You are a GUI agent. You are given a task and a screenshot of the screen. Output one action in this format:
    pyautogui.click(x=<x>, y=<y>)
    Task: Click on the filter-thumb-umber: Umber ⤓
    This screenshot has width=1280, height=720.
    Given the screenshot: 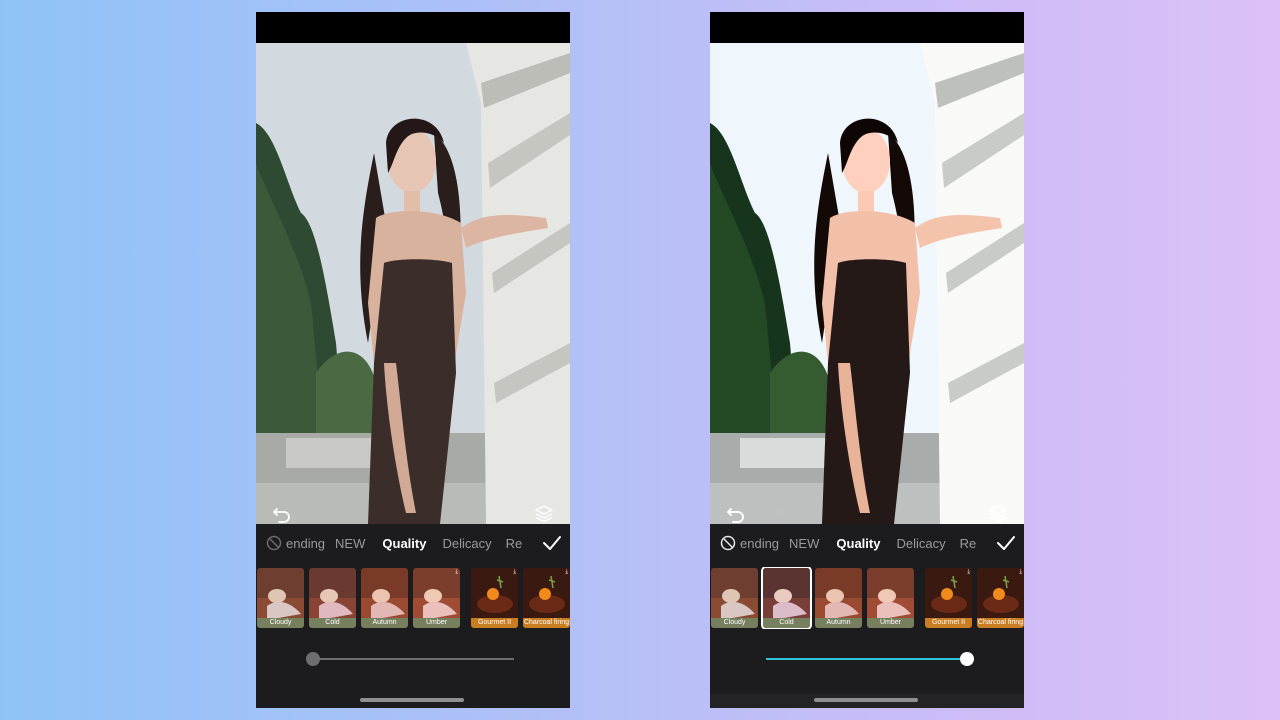 What is the action you would take?
    pyautogui.click(x=436, y=598)
    